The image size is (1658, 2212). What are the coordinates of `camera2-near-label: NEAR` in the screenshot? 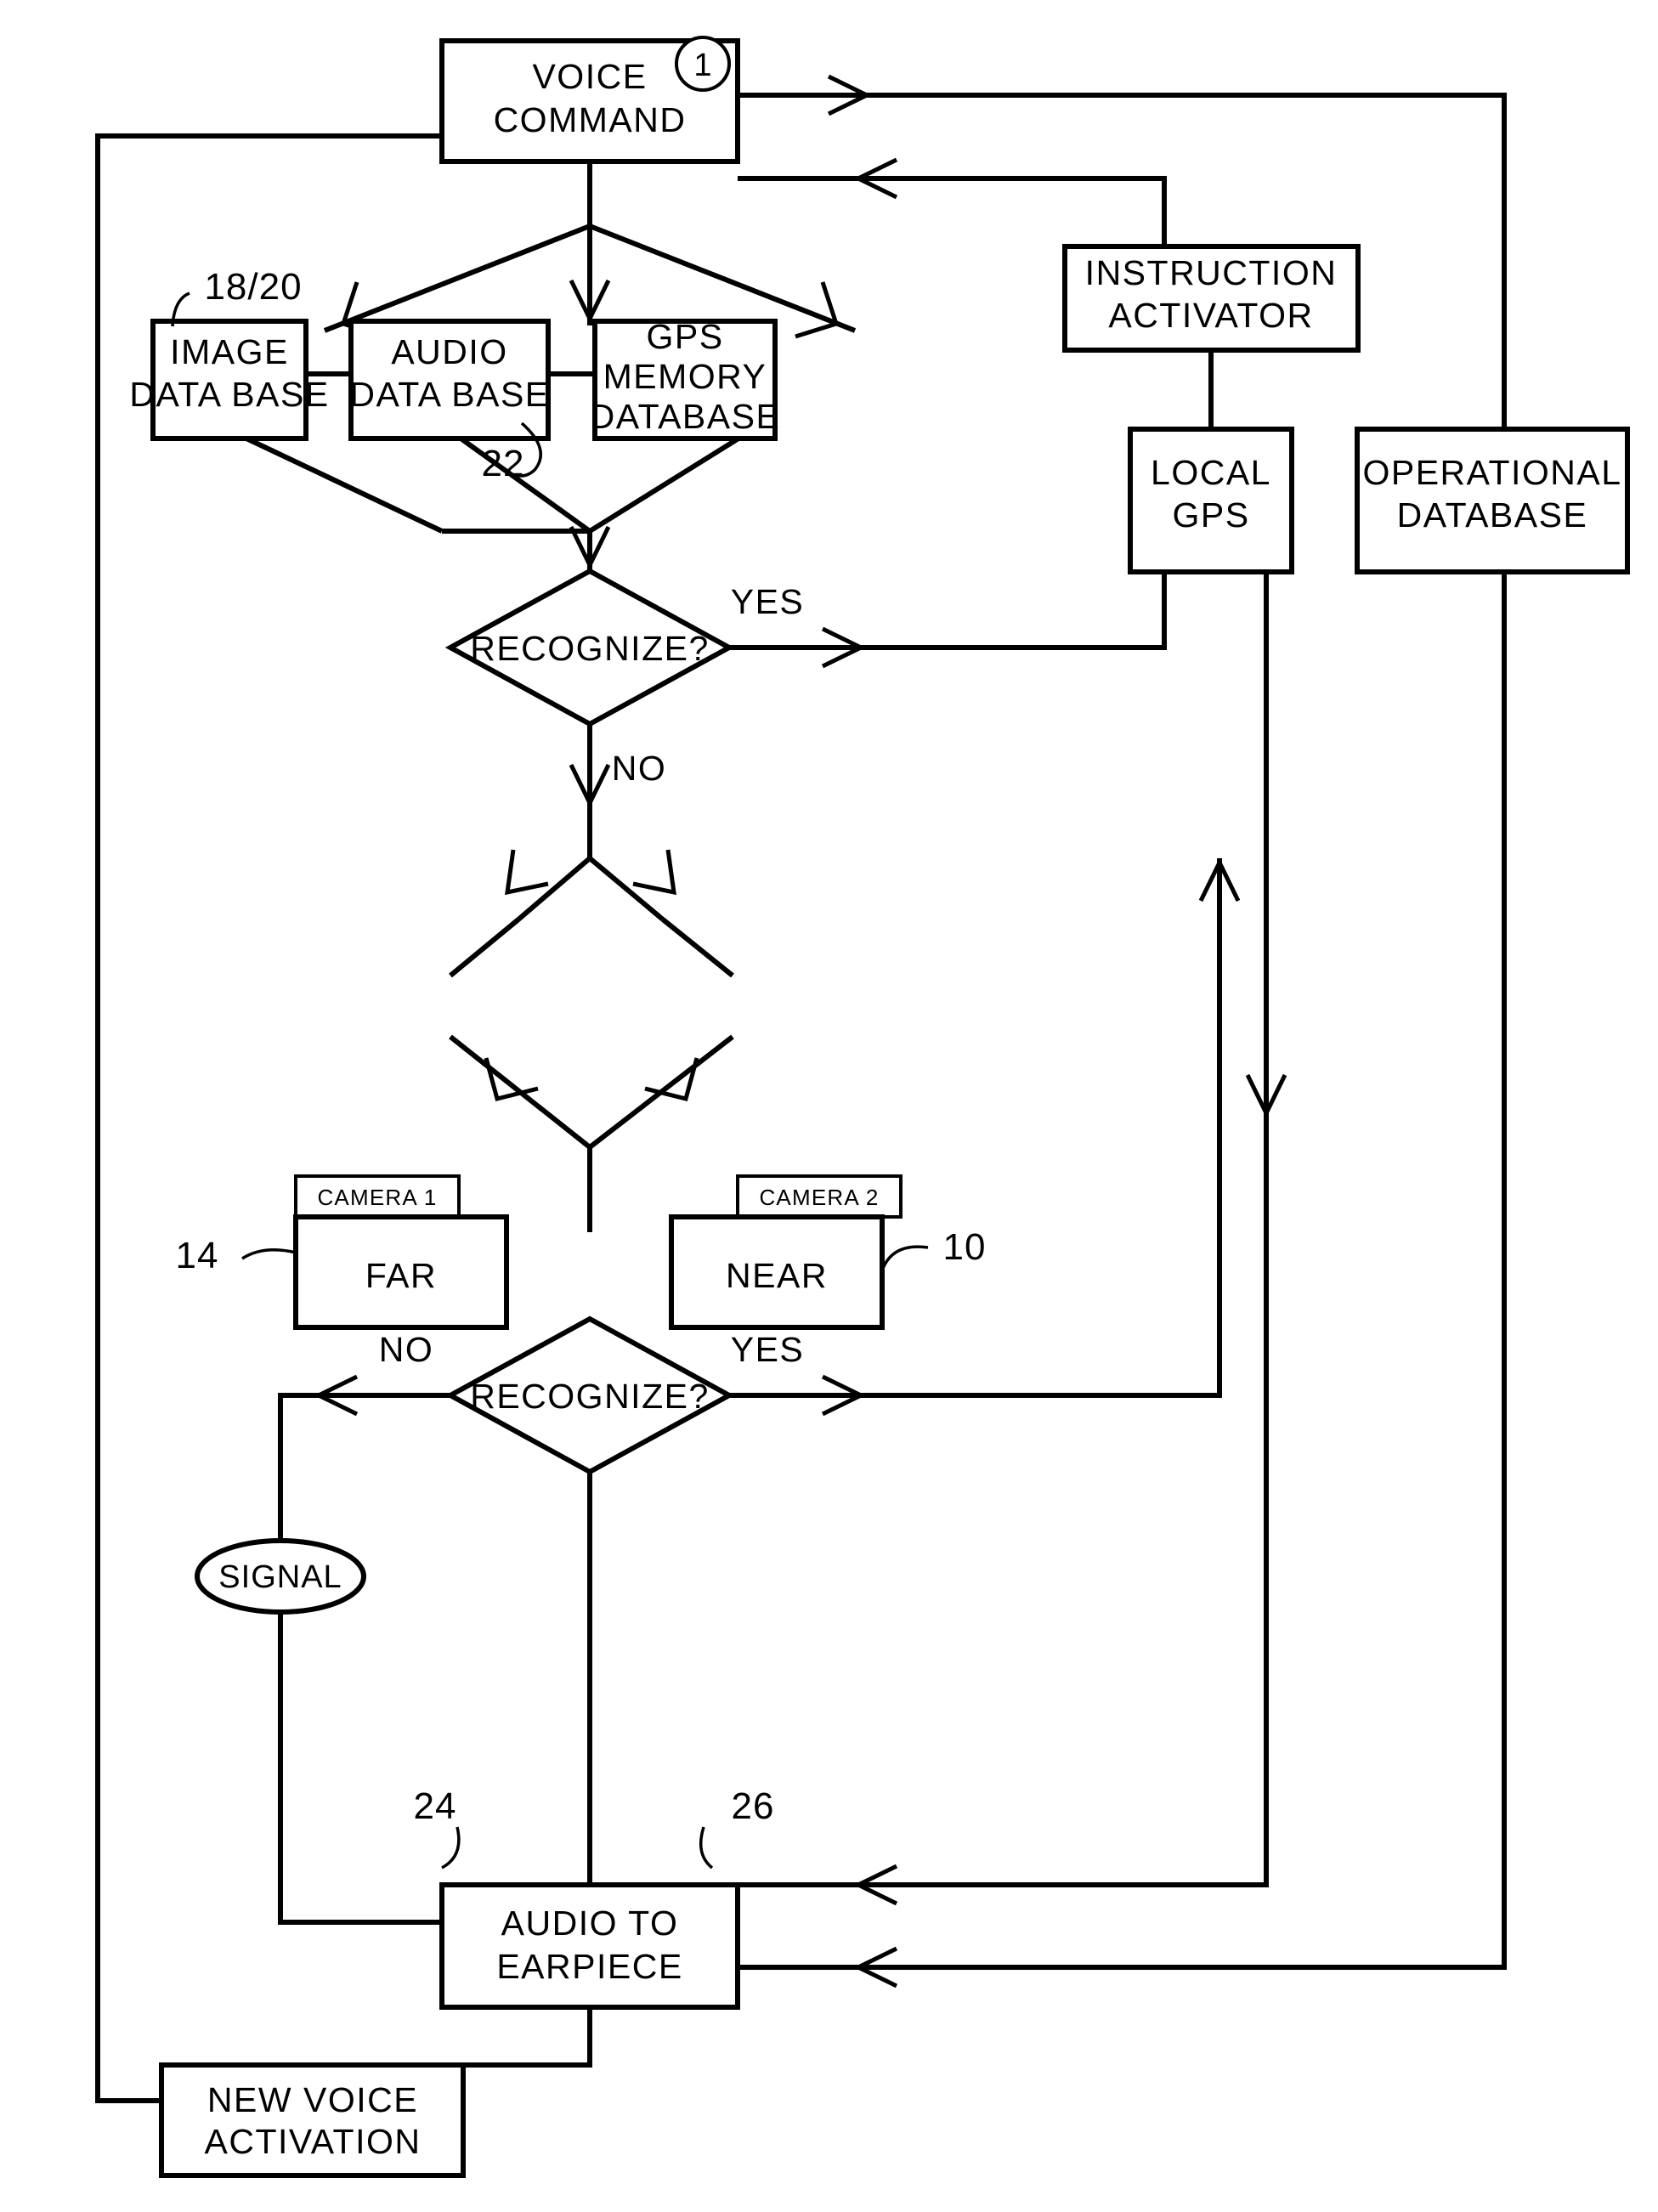 It's located at (777, 1275).